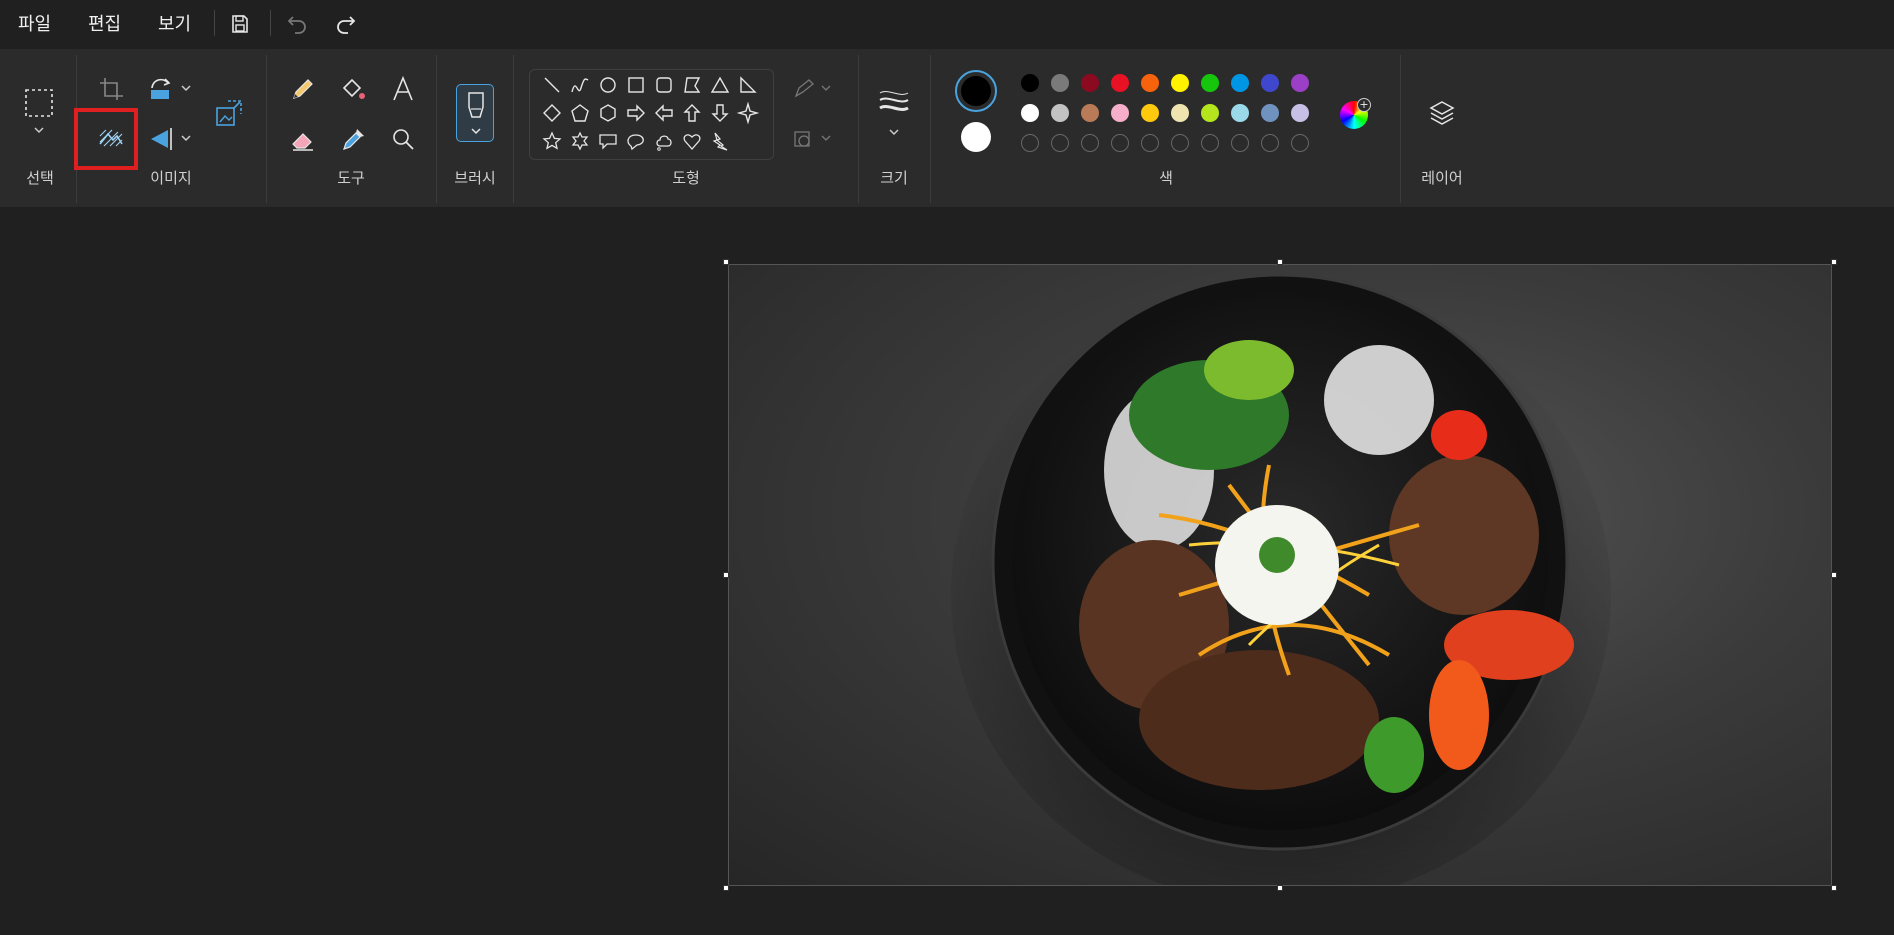 The image size is (1894, 935). Describe the element at coordinates (1280, 262) in the screenshot. I see `resize-handle-top` at that location.